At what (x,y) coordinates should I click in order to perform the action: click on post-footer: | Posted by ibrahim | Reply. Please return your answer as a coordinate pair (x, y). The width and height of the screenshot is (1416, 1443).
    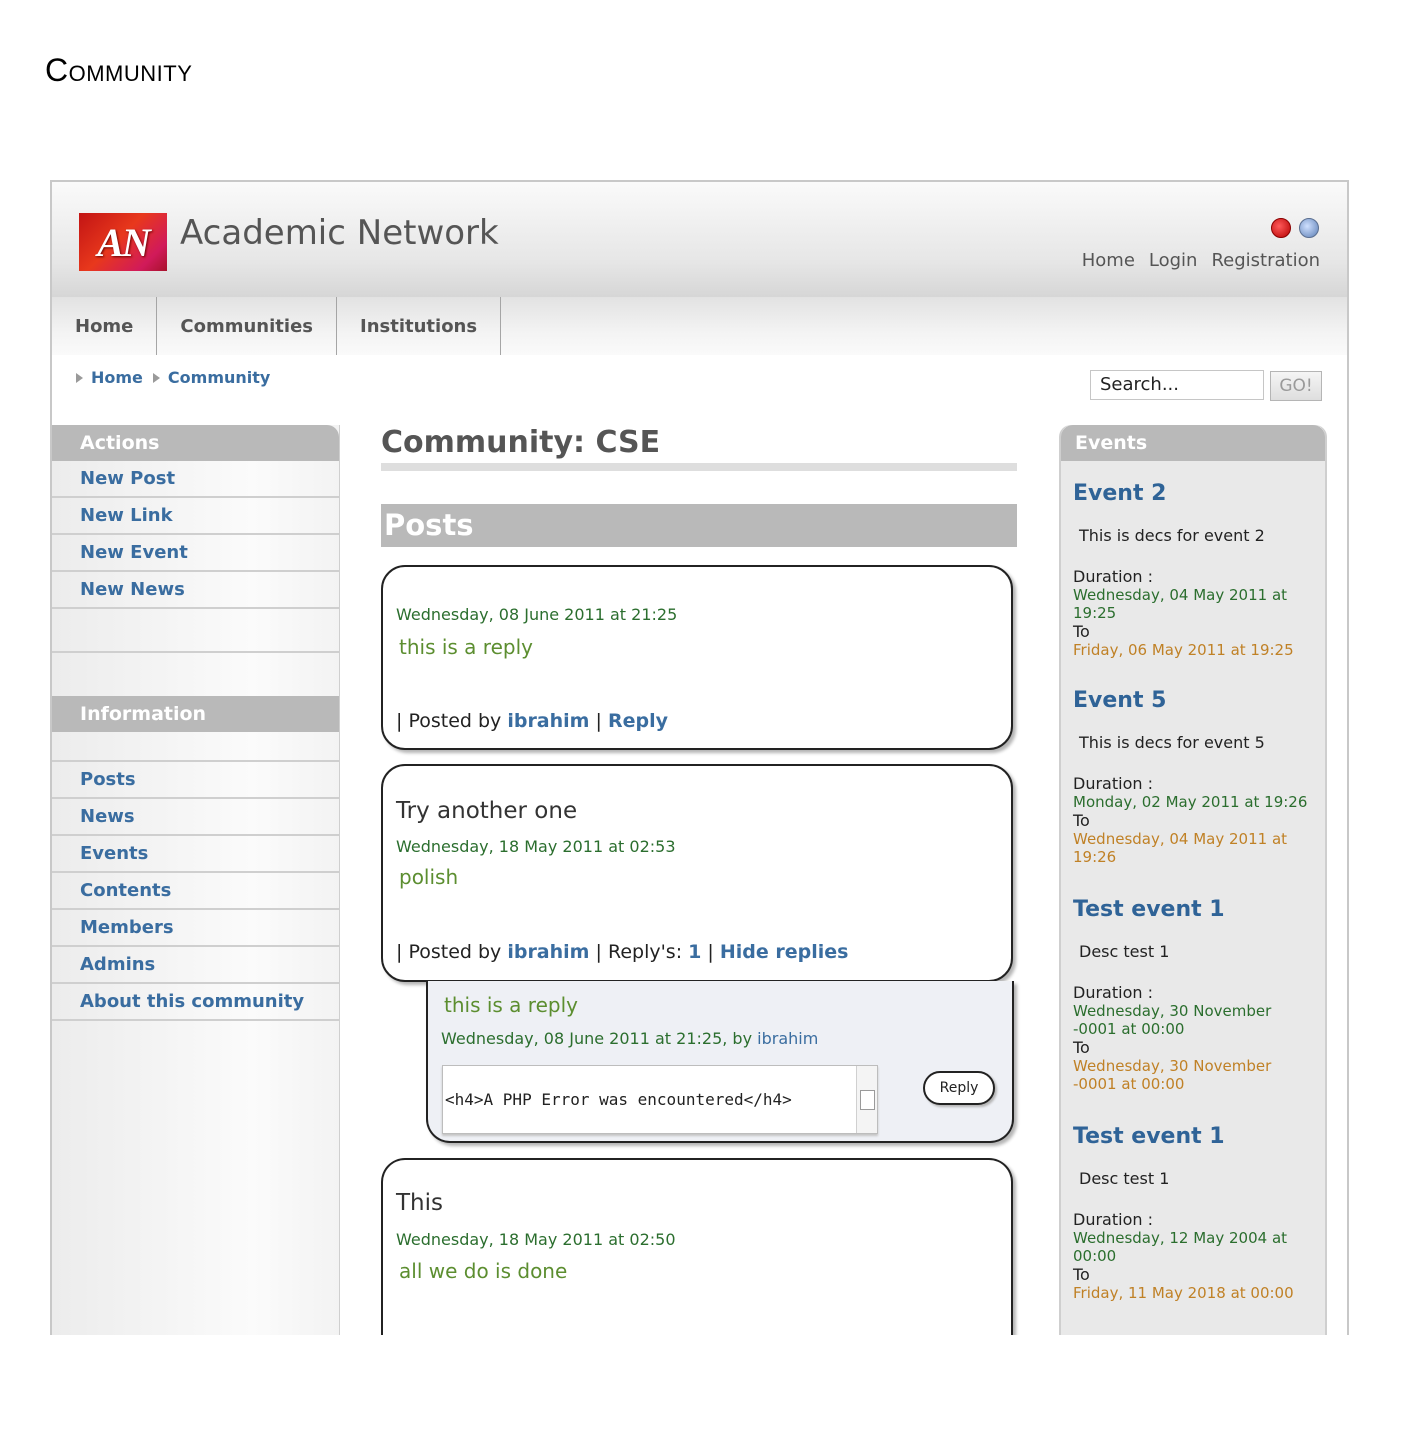
    Looking at the image, I should click on (532, 721).